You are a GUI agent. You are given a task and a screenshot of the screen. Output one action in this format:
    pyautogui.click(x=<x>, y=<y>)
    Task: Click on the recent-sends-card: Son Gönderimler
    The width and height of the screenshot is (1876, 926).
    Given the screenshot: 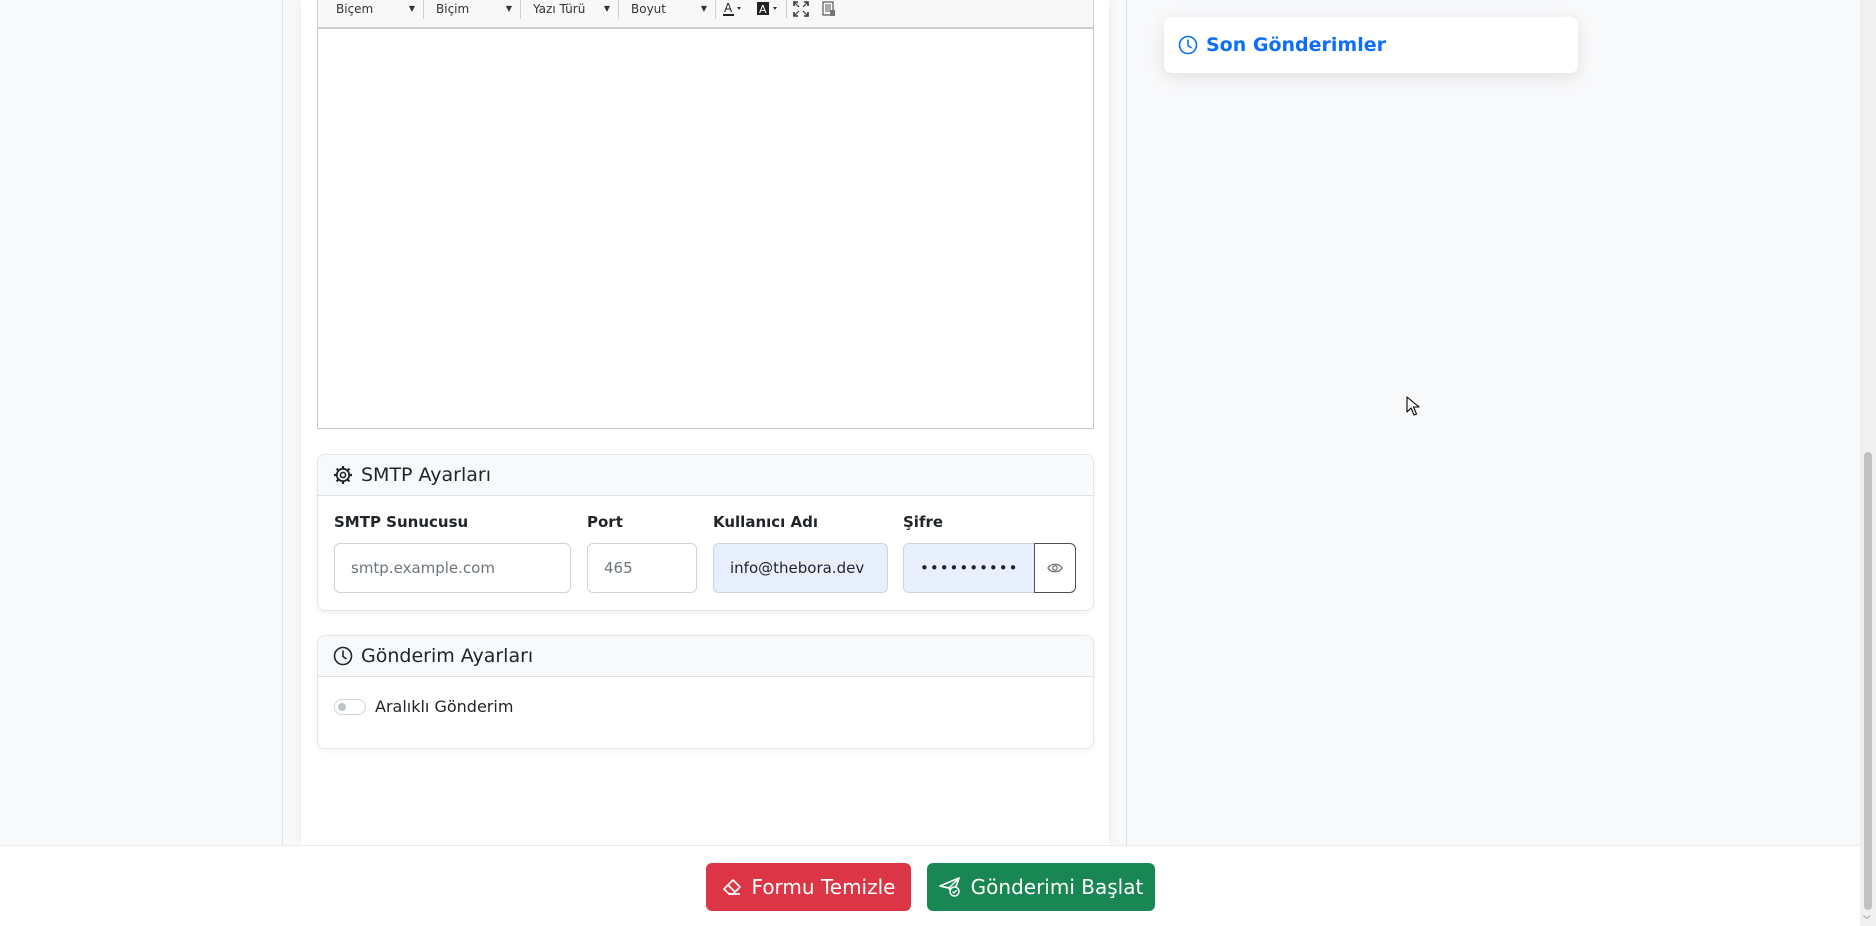 What is the action you would take?
    pyautogui.click(x=1371, y=45)
    